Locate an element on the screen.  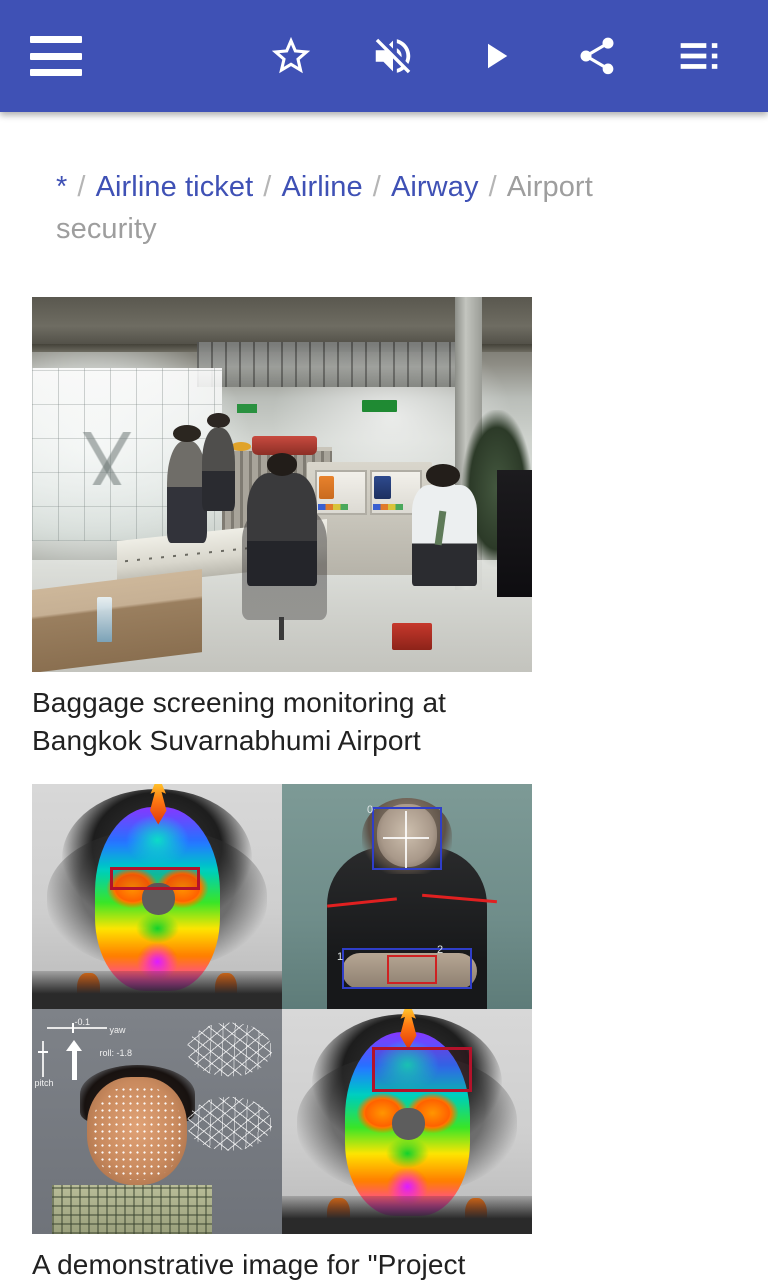
app-bar is located at coordinates (384, 56).